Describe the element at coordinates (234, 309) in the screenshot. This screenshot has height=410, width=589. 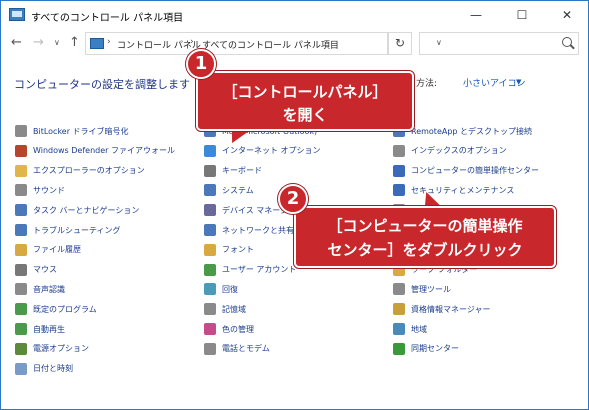
I see `control-panel-item-label: 記憶域` at that location.